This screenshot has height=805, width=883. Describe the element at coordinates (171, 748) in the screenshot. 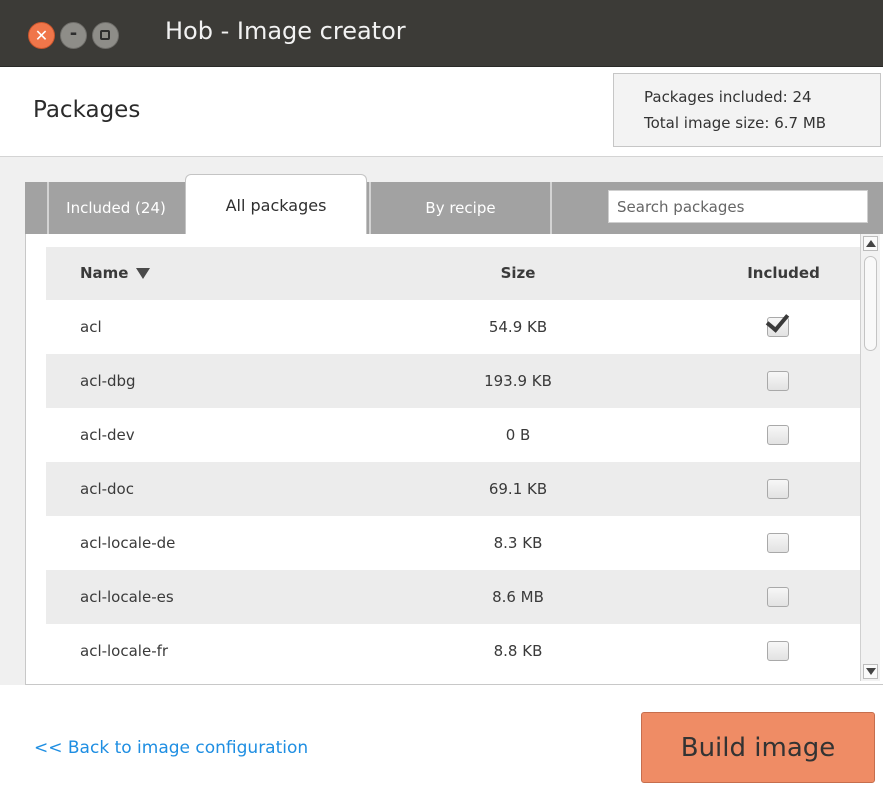

I see `back-to-image-configuration-link: << Back to image configuration` at that location.